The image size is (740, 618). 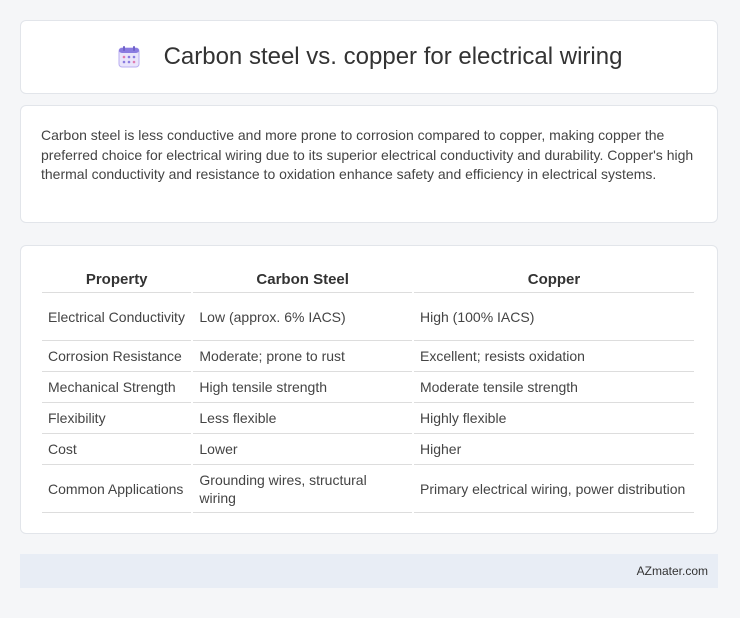 I want to click on cell-carbon-steel: Low (approx. 6% IACS), so click(x=302, y=317).